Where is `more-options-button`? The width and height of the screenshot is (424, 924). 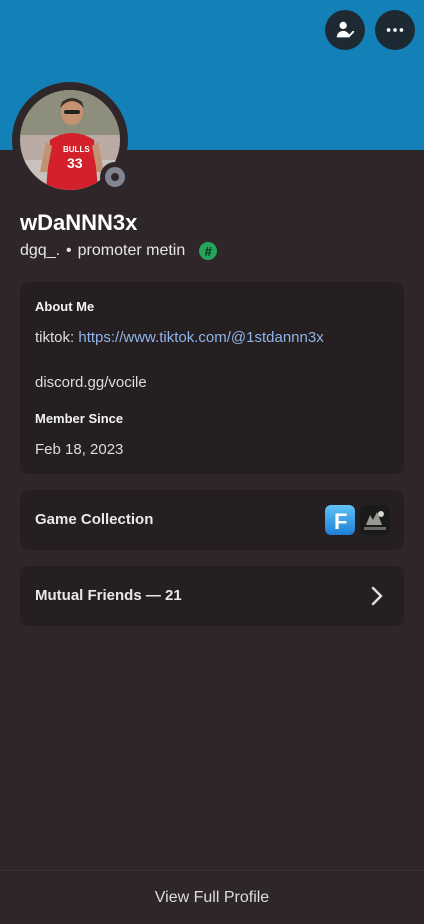 more-options-button is located at coordinates (395, 30).